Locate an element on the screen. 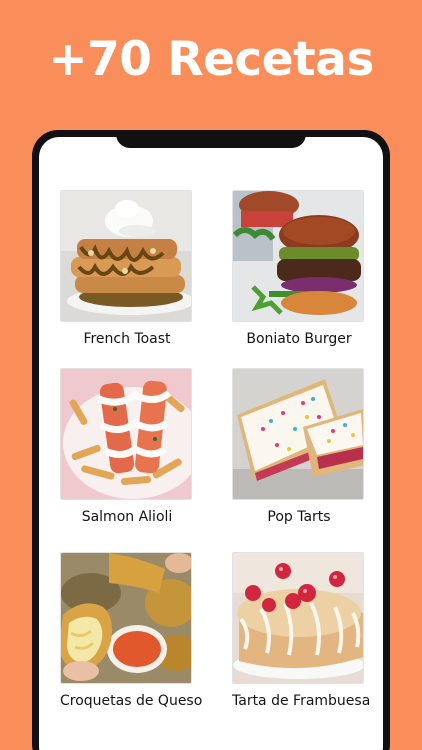 This screenshot has height=750, width=422. recipe-card-french-toast: French Toast is located at coordinates (127, 268).